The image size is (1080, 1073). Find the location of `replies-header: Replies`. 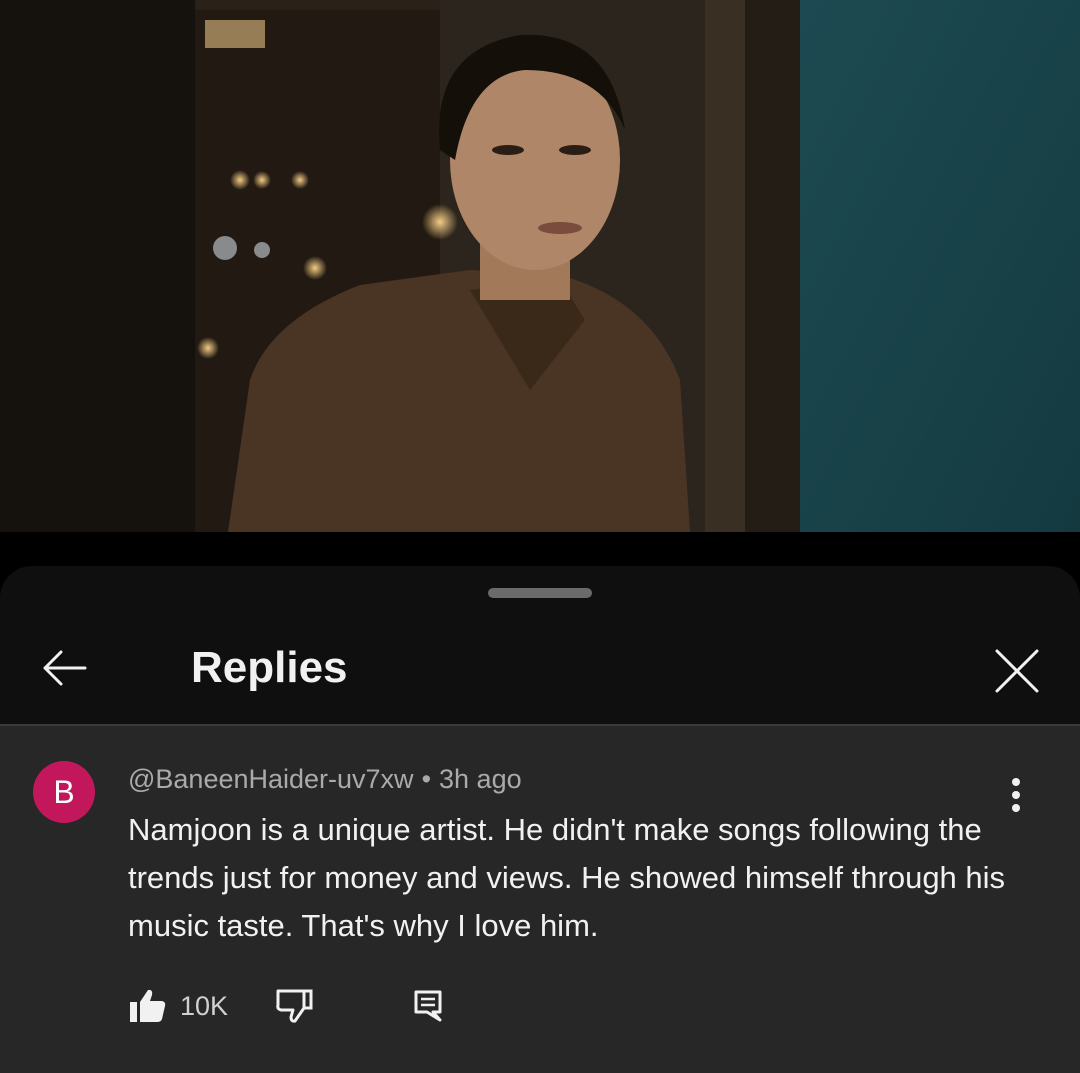

replies-header: Replies is located at coordinates (540, 671).